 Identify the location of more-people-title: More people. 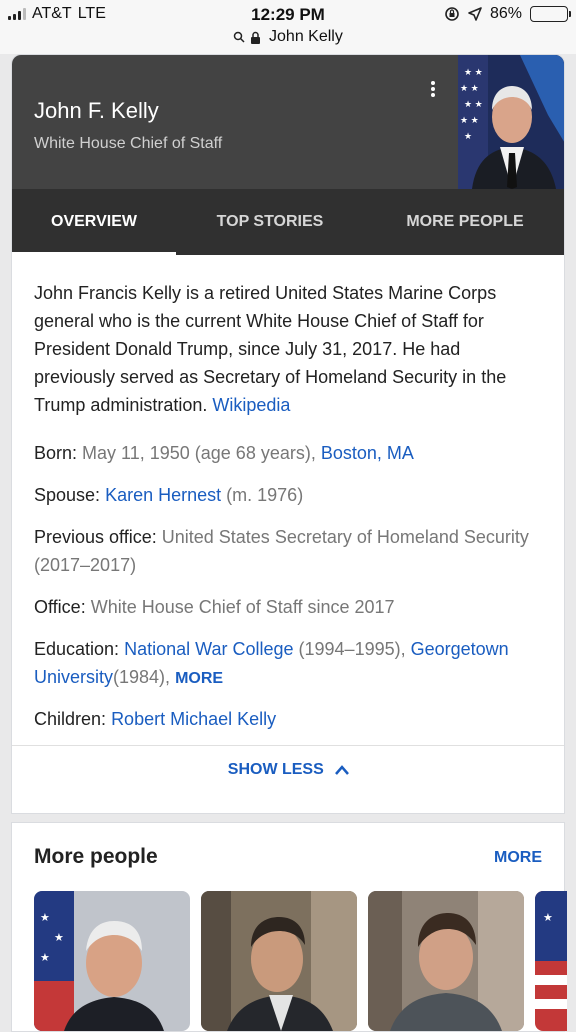
(96, 856).